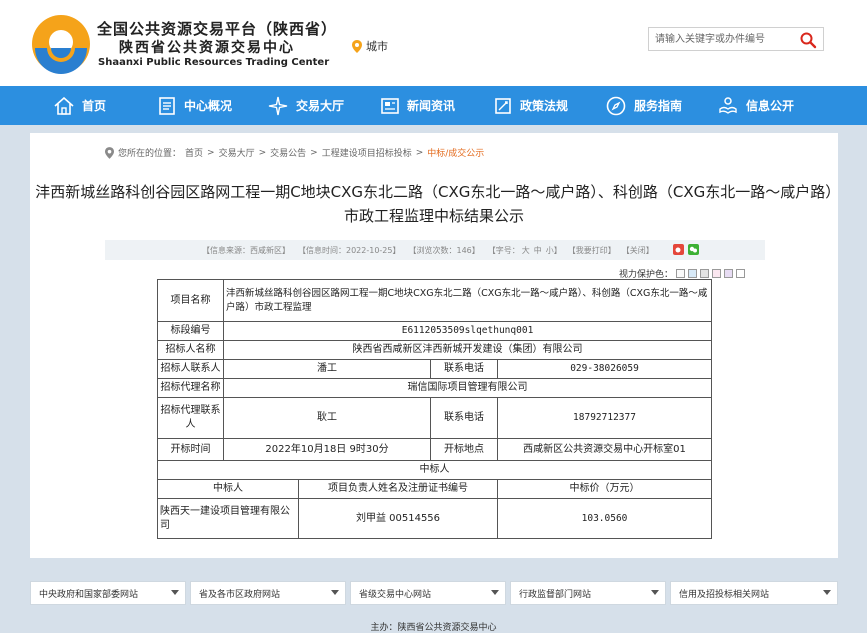 The image size is (867, 633). I want to click on agency-label: 招标代理名称, so click(190, 388).